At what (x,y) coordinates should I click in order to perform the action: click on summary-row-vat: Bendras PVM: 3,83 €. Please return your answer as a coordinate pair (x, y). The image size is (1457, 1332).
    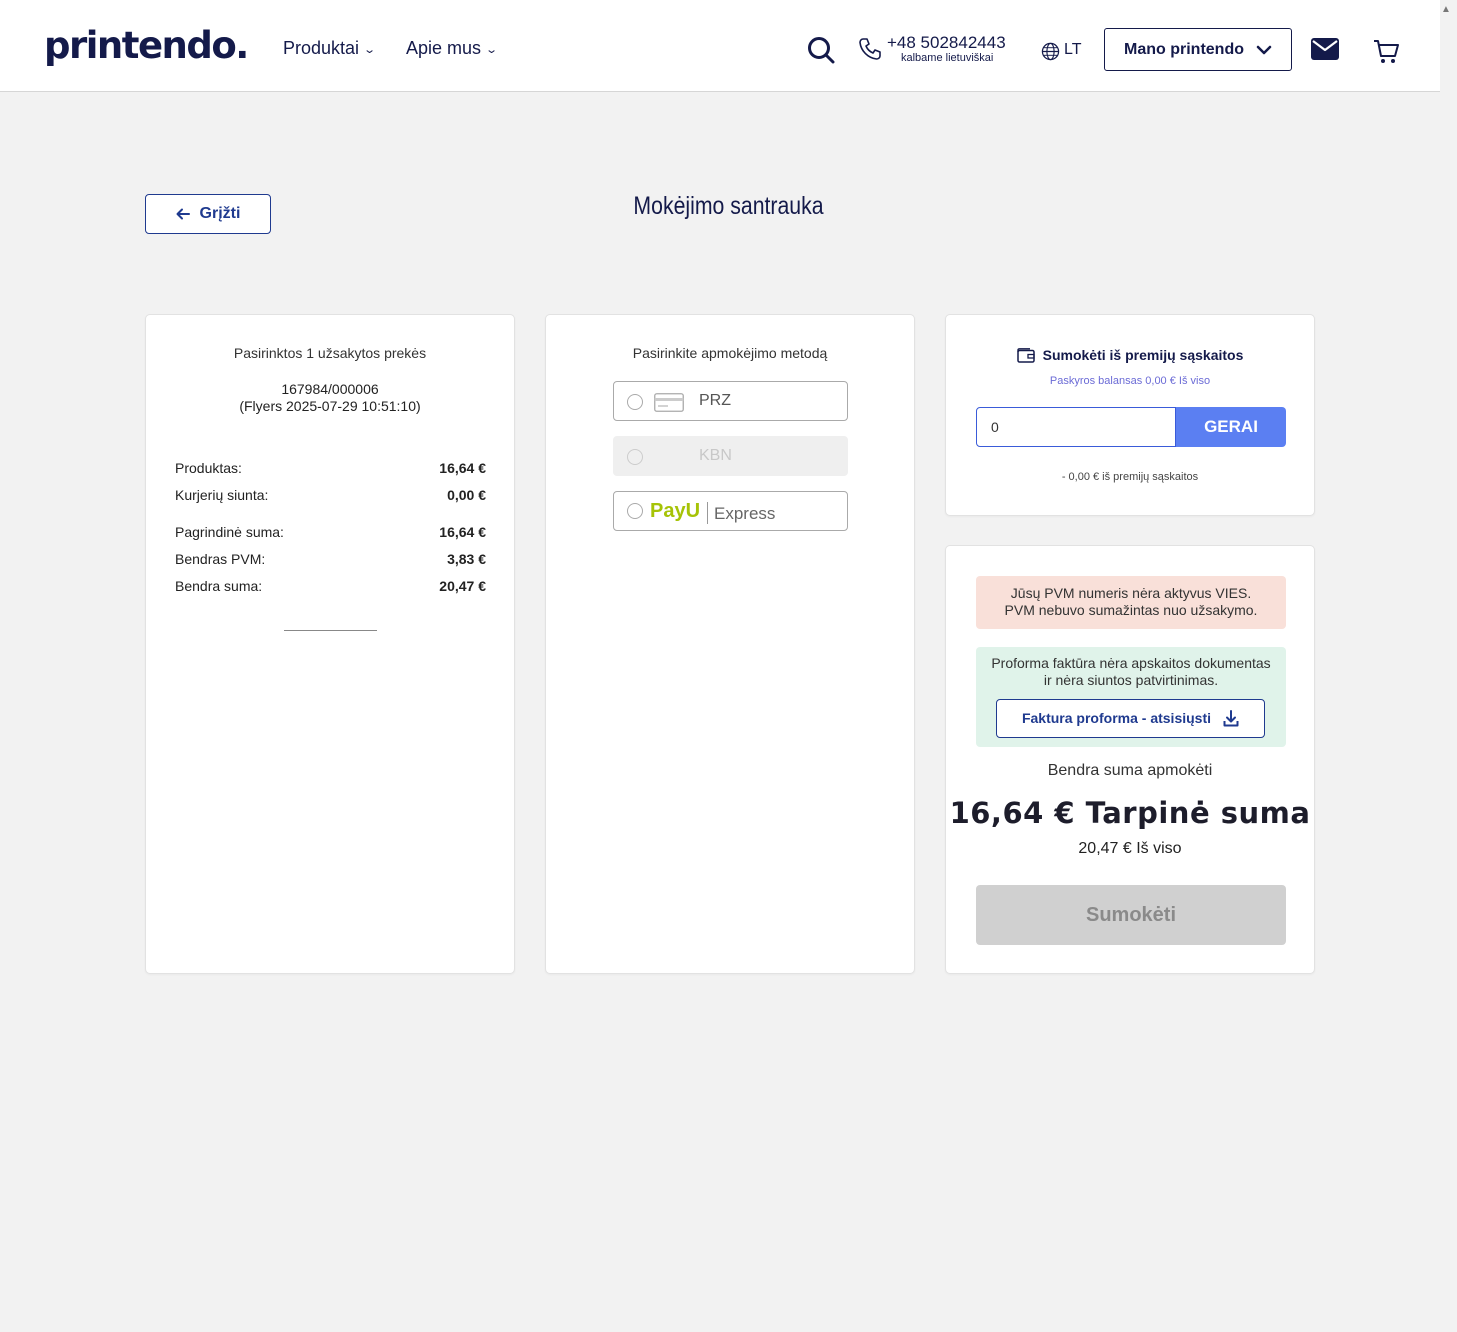
    Looking at the image, I should click on (330, 559).